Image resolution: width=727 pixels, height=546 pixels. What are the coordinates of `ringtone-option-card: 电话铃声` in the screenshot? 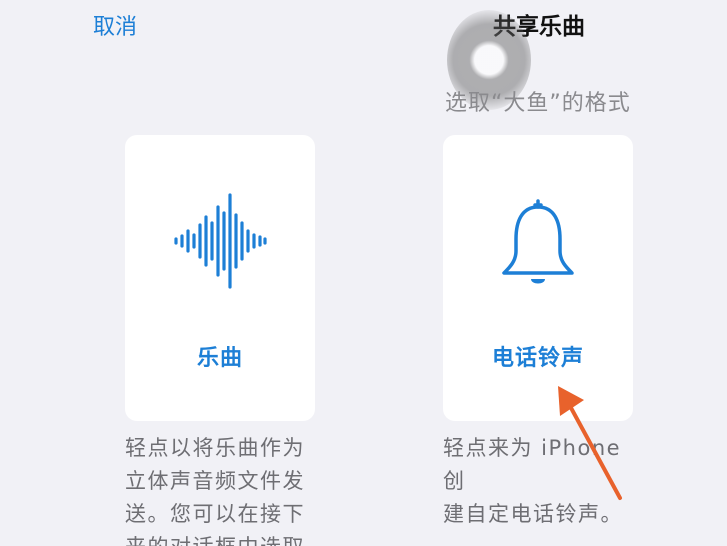 It's located at (538, 278).